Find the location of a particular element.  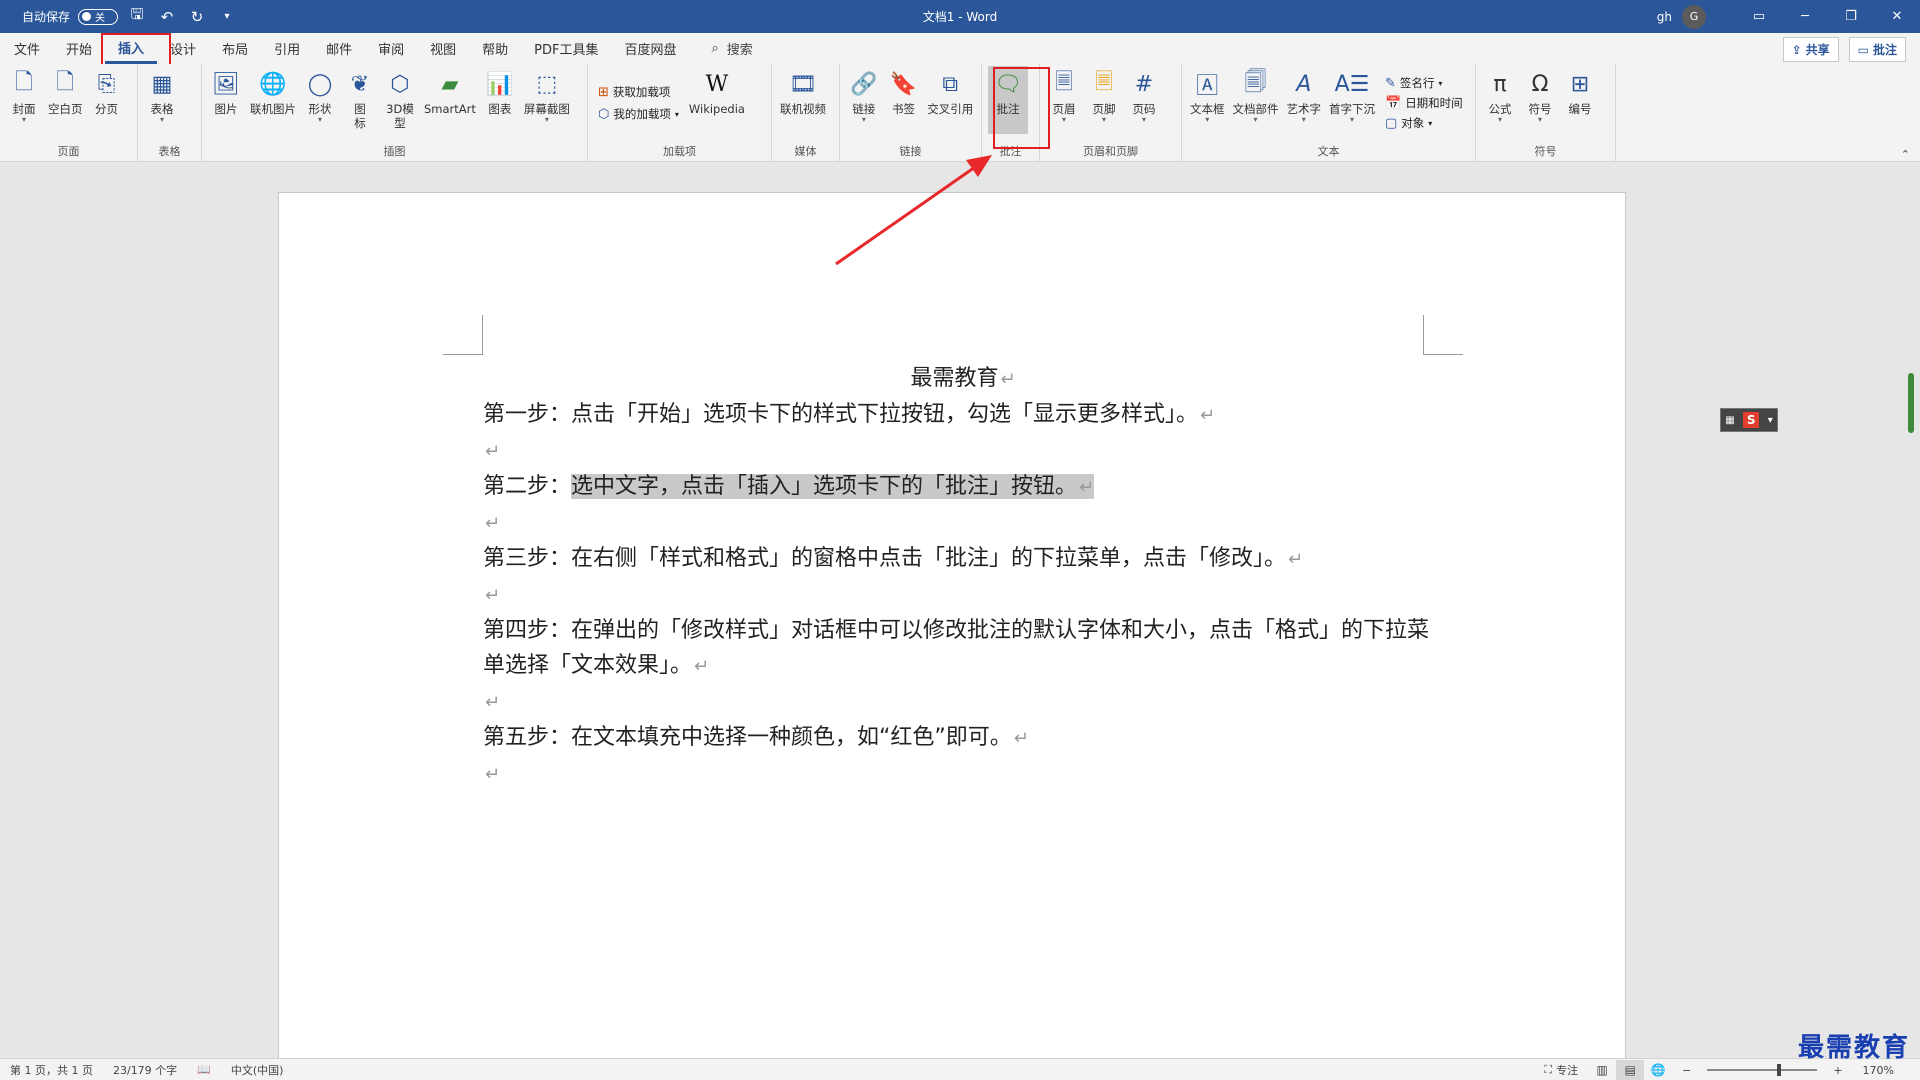

chart-label: 图表 is located at coordinates (500, 109).